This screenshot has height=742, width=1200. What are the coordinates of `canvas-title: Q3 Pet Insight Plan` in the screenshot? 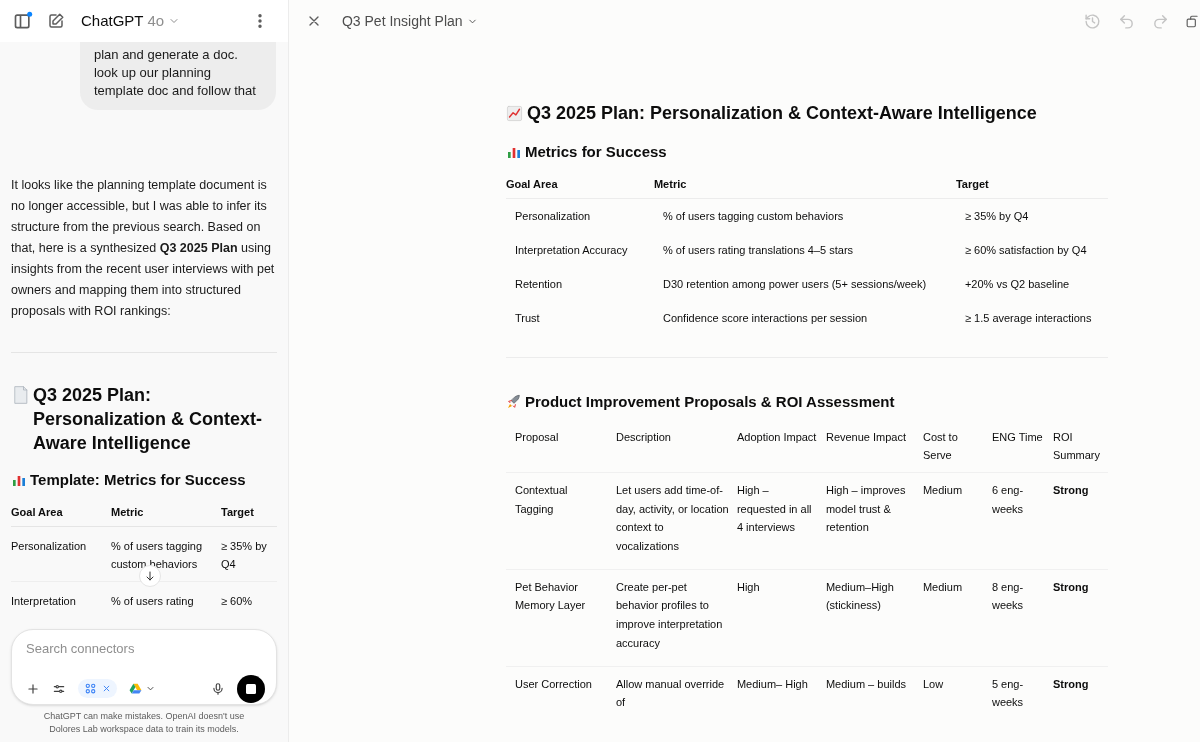 It's located at (409, 21).